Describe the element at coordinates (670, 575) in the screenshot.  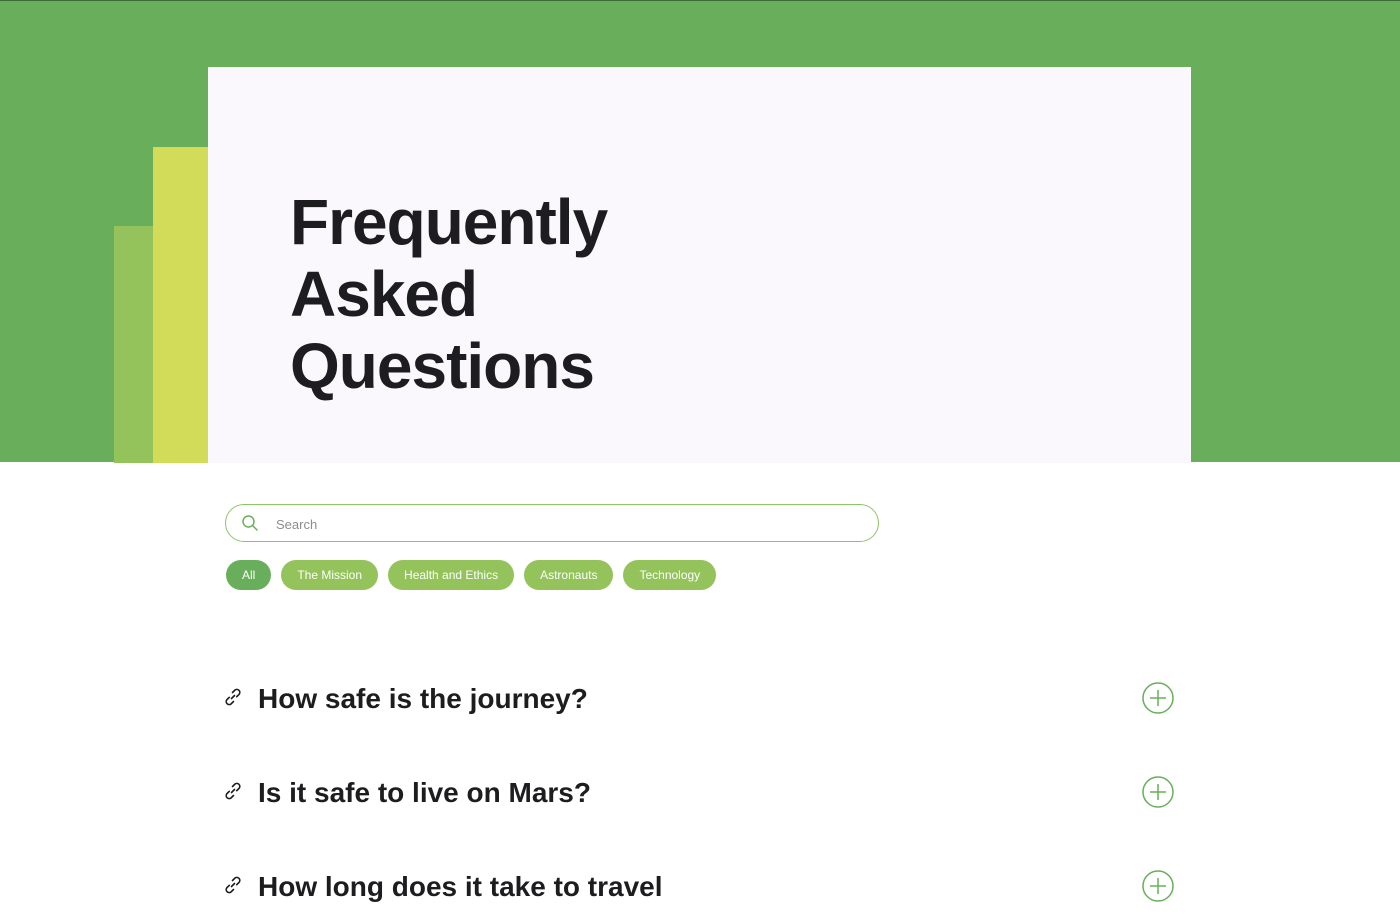
I see `filter-chip-technology: Technology` at that location.